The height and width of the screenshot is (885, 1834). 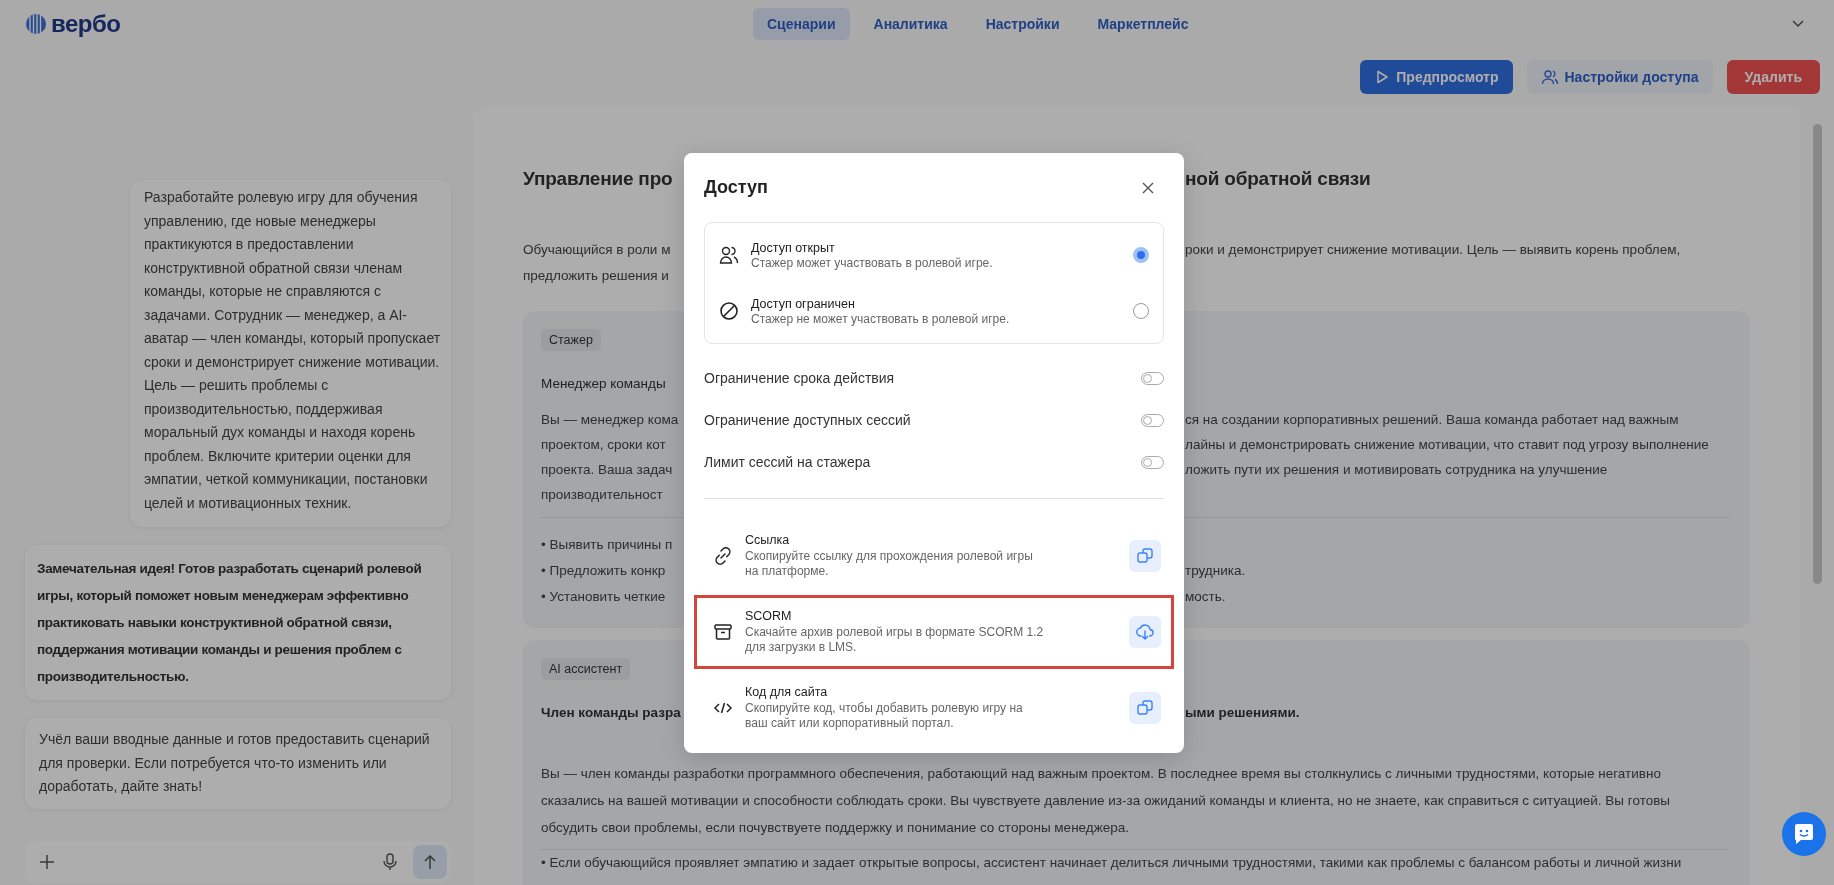 I want to click on arrow-up-icon, so click(x=430, y=862).